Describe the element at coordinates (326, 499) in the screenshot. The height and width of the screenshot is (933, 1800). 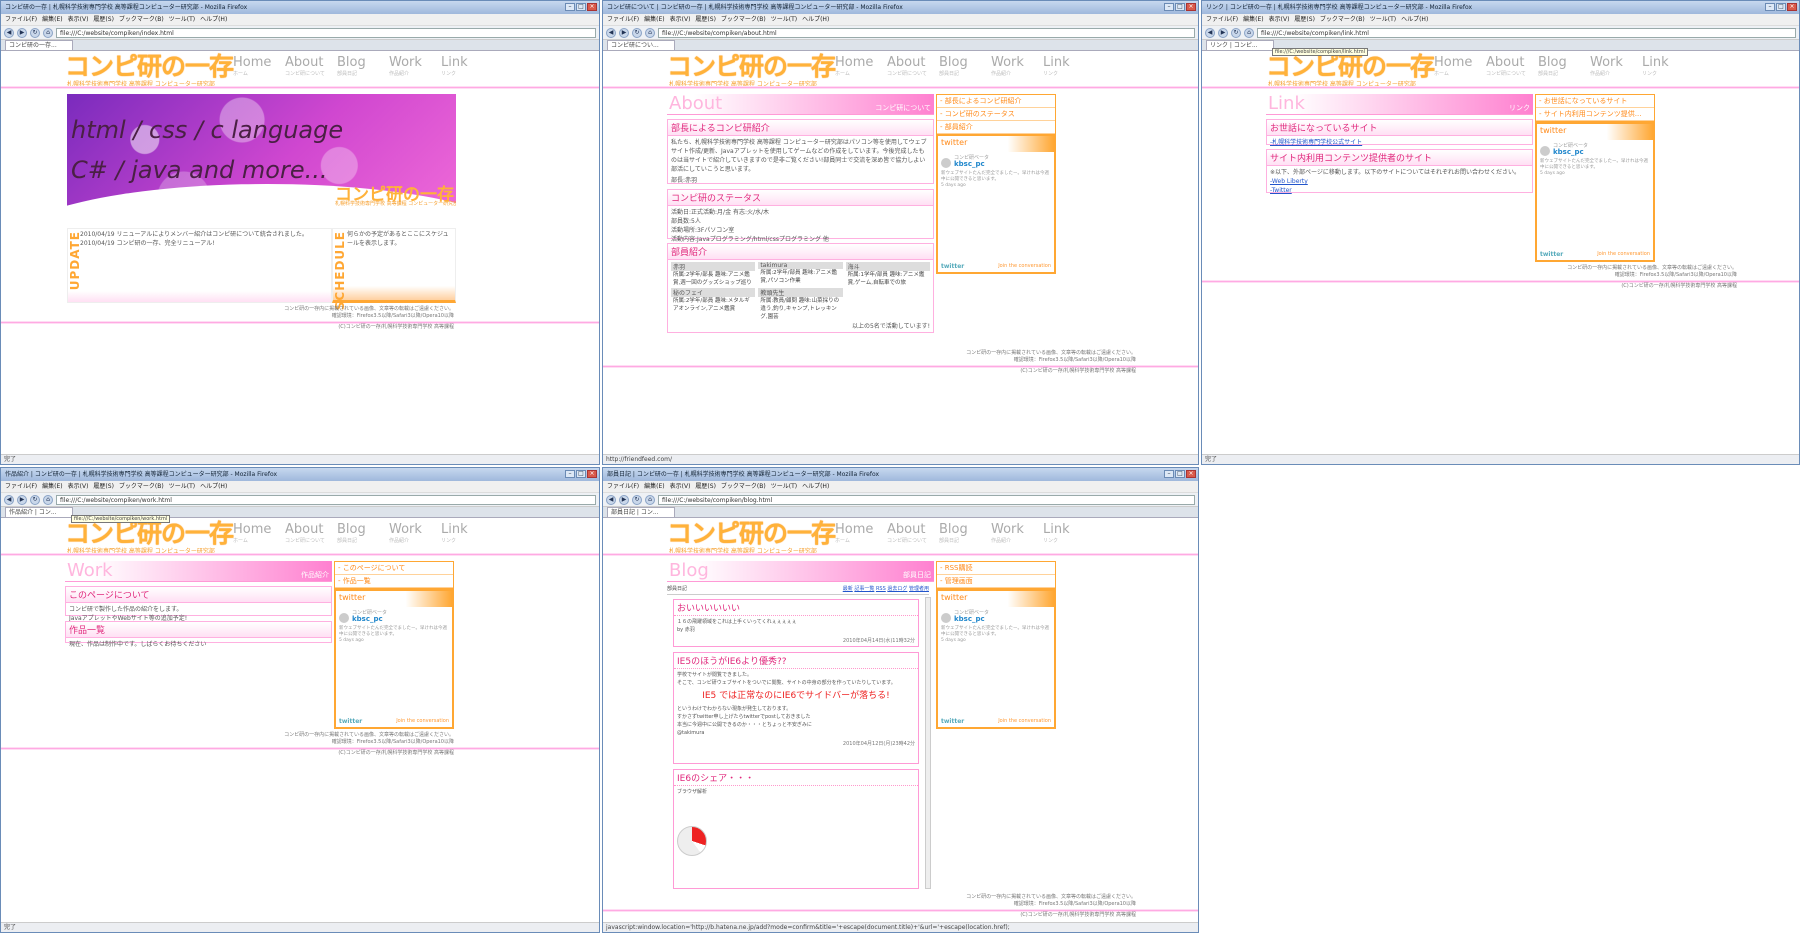
I see `url-bar: file:///C:/website/compiken/work.html` at that location.